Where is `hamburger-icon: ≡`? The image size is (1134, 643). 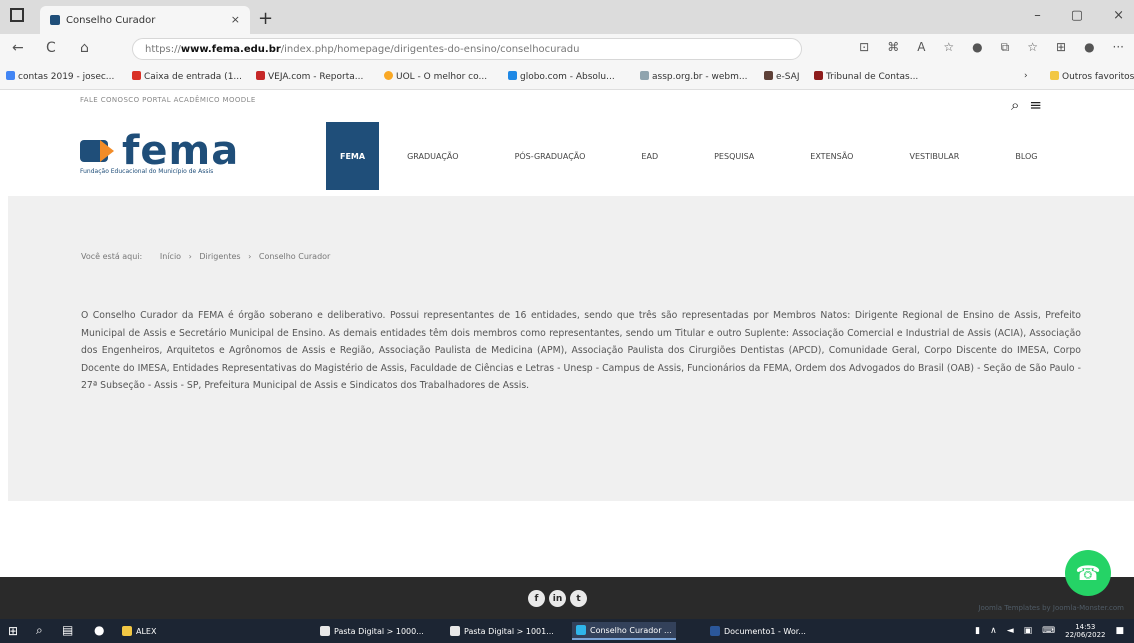
hamburger-icon: ≡ is located at coordinates (1035, 105).